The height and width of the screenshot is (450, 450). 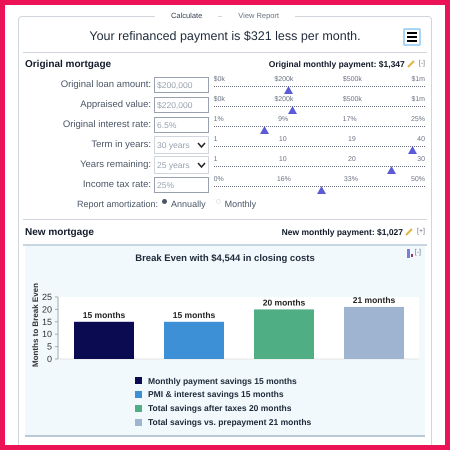 What do you see at coordinates (181, 185) in the screenshot?
I see `input-field: 25%` at bounding box center [181, 185].